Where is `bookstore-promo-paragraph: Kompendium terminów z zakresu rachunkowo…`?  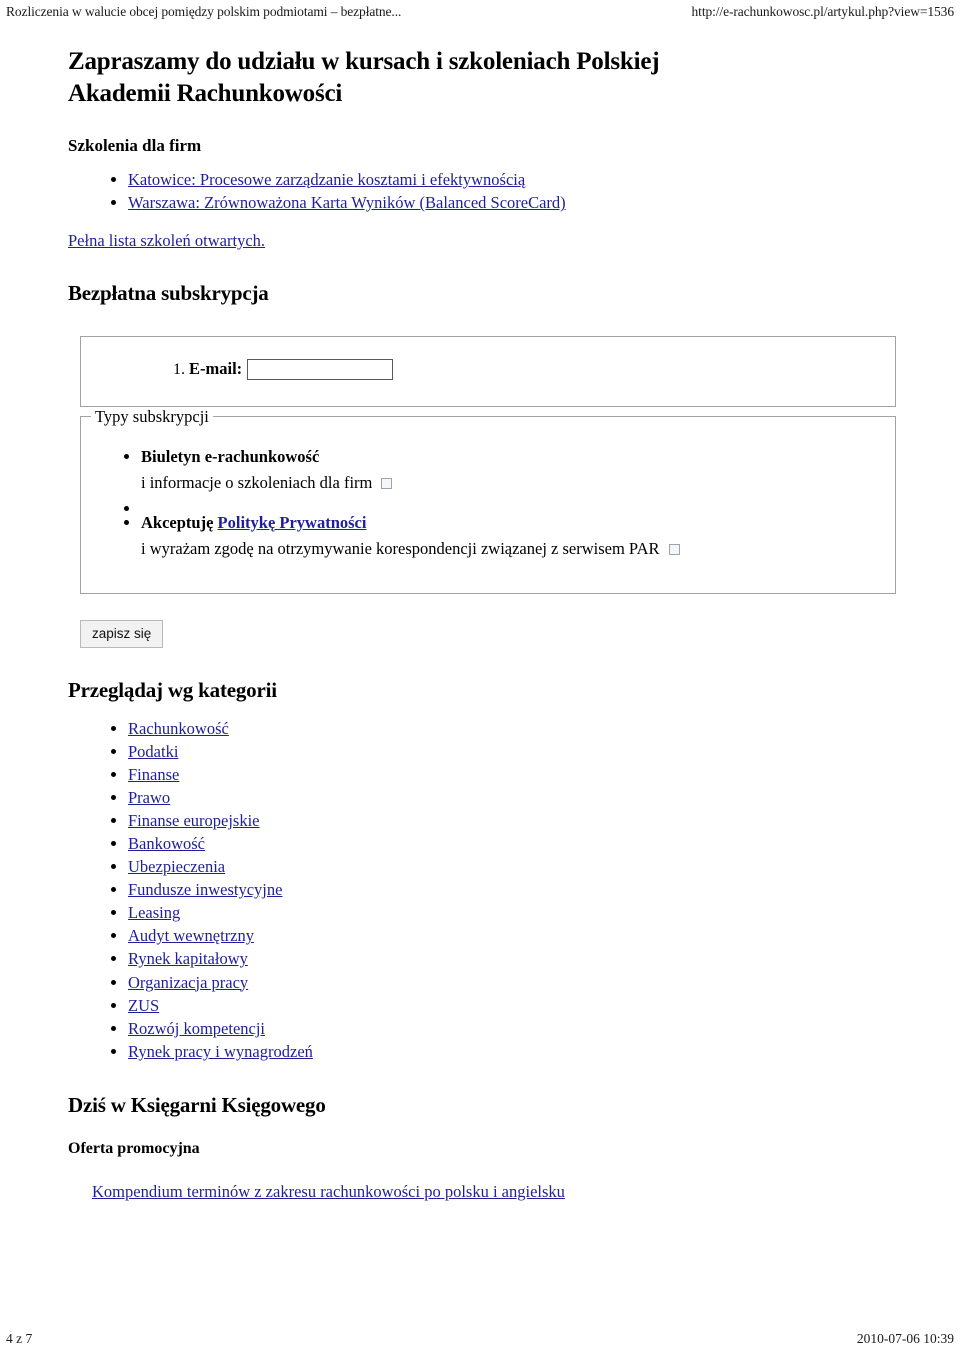 bookstore-promo-paragraph: Kompendium terminów z zakresu rachunkowo… is located at coordinates (495, 1192).